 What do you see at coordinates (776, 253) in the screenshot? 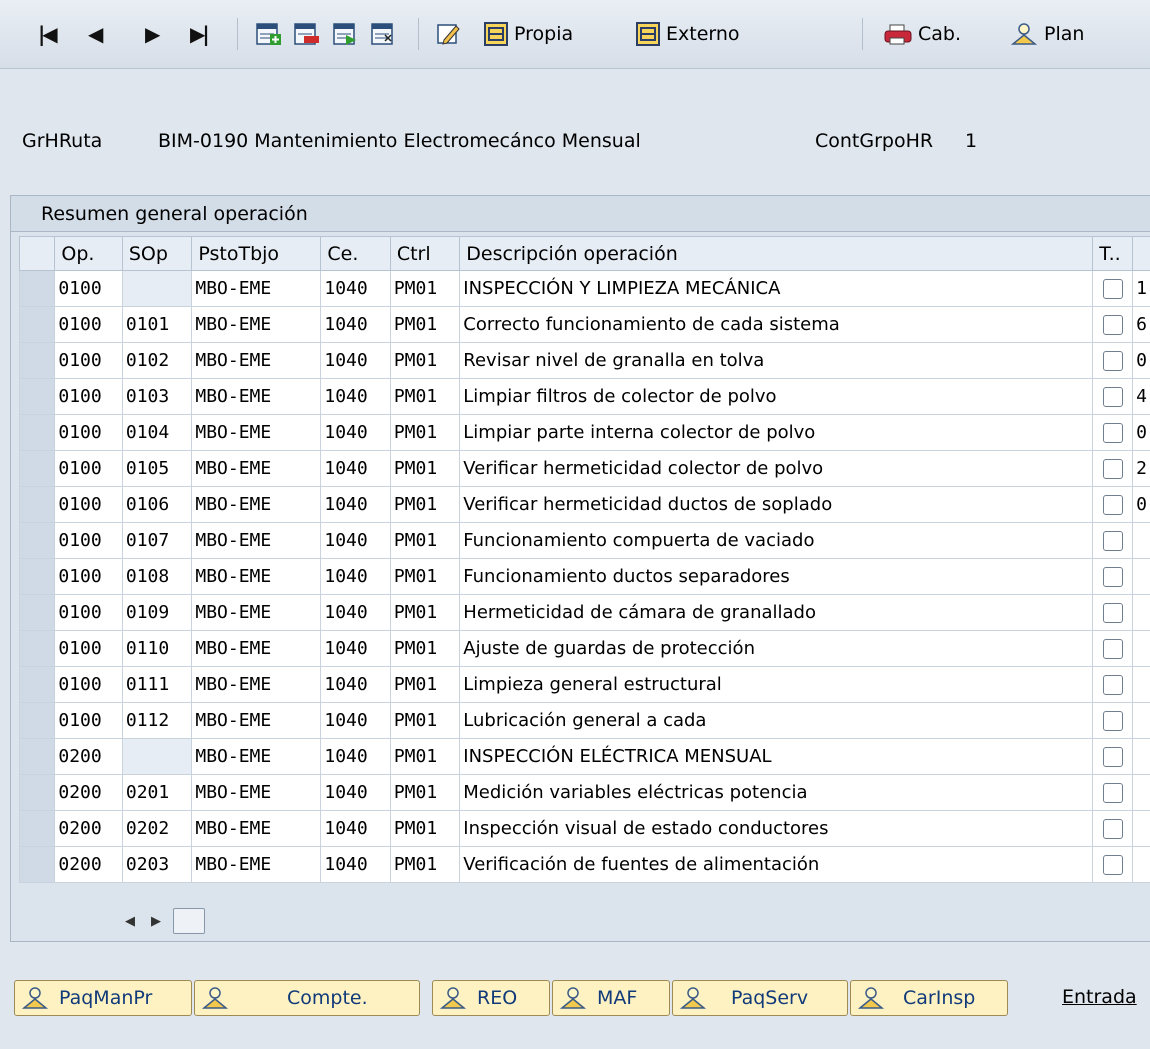
I see `column-header-description: Descripción operación` at bounding box center [776, 253].